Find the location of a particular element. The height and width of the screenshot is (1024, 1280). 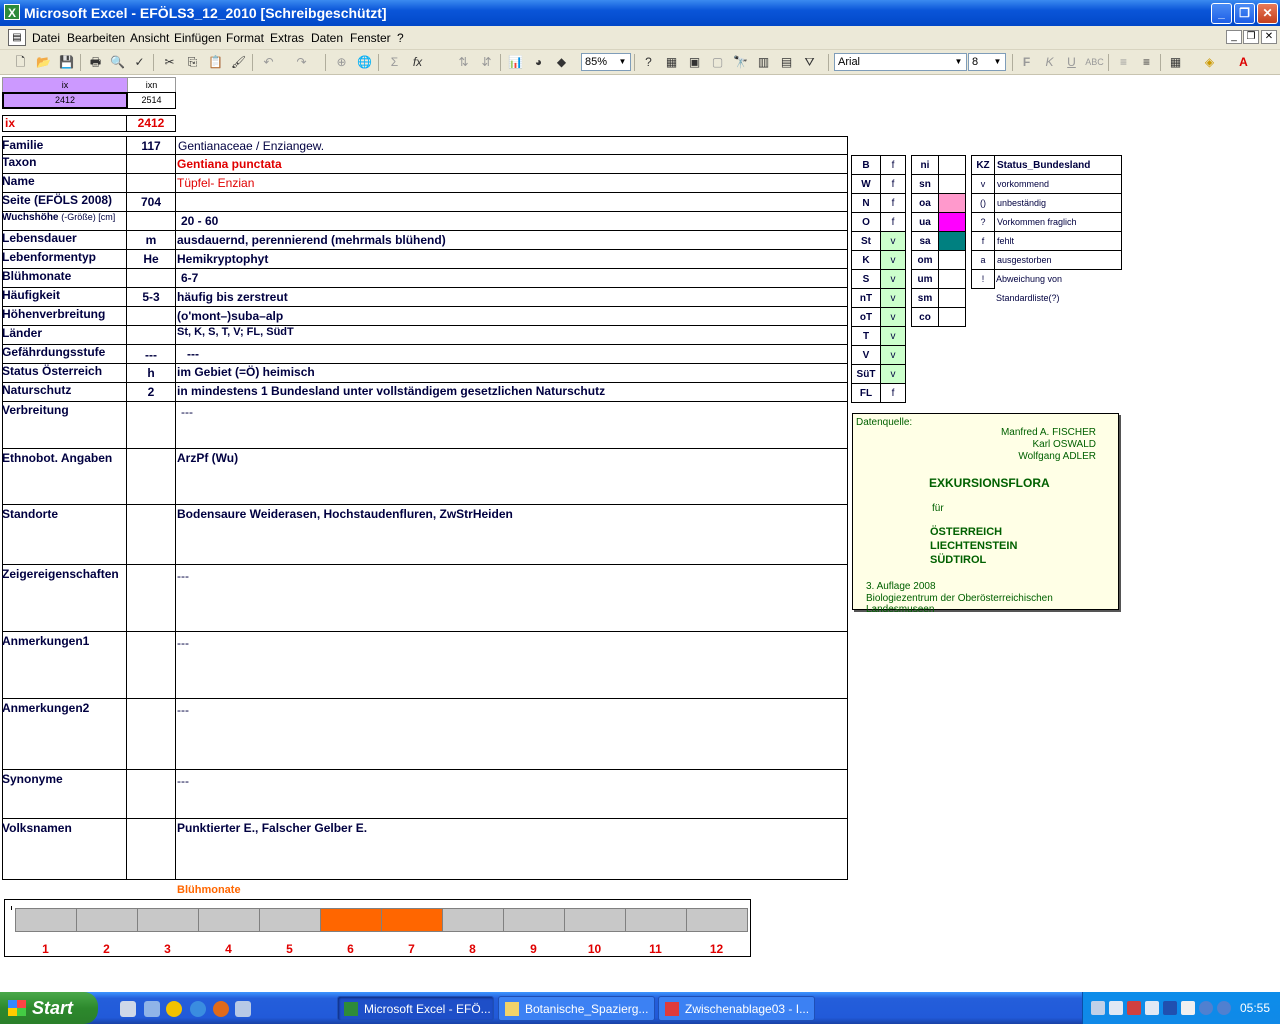

autosum-icon: Σ is located at coordinates (394, 62).